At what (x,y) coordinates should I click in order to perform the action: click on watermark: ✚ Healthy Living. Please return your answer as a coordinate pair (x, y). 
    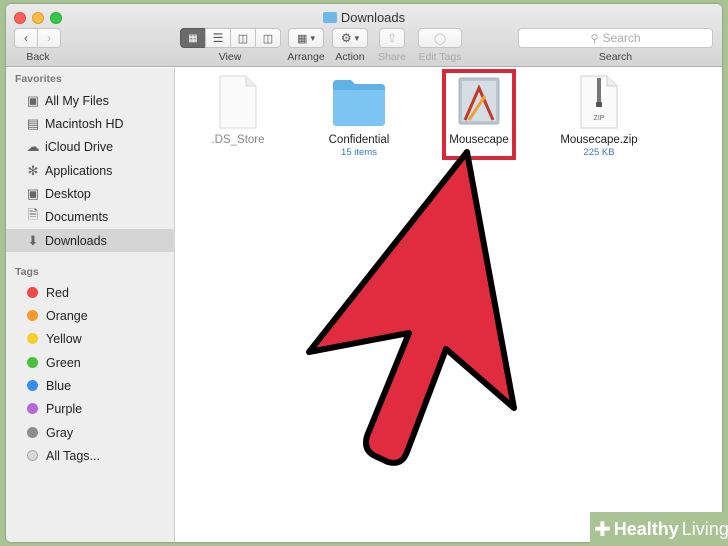
    Looking at the image, I should click on (659, 529).